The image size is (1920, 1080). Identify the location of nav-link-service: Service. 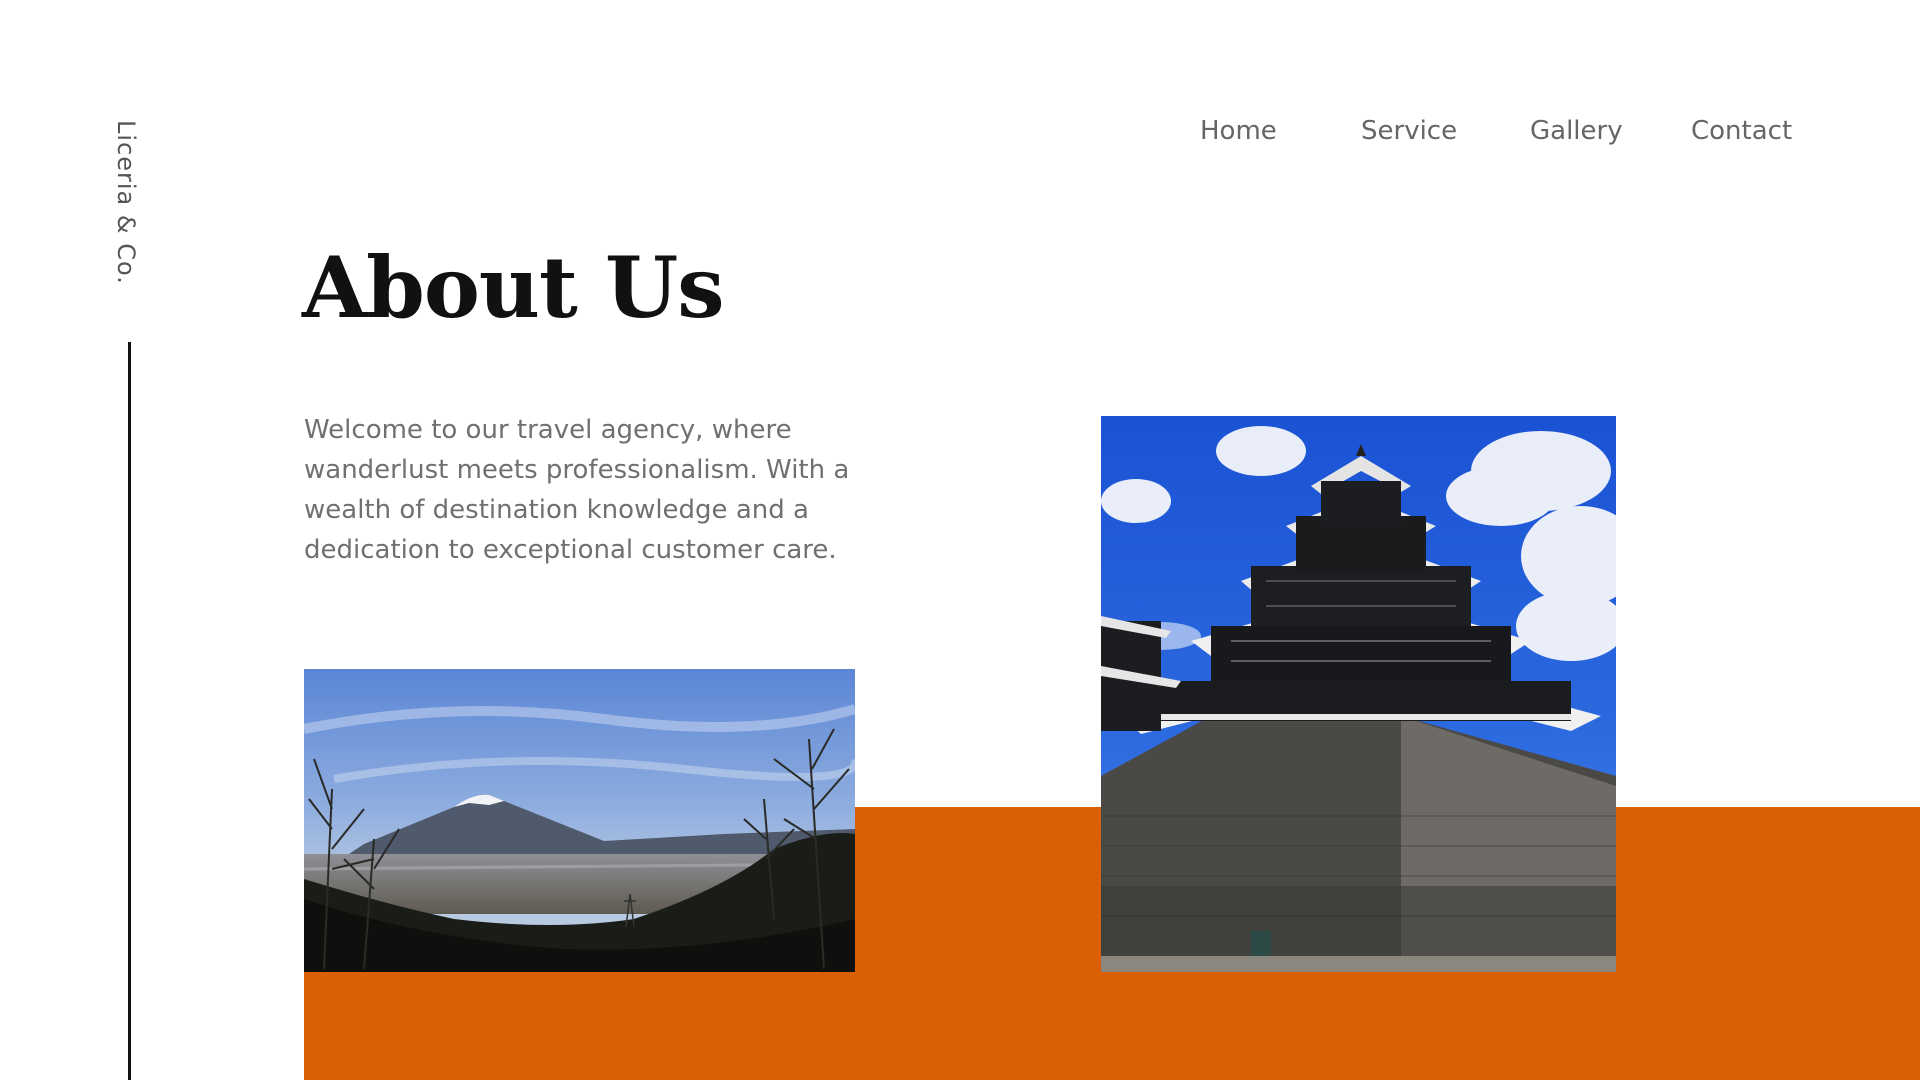
(1409, 131).